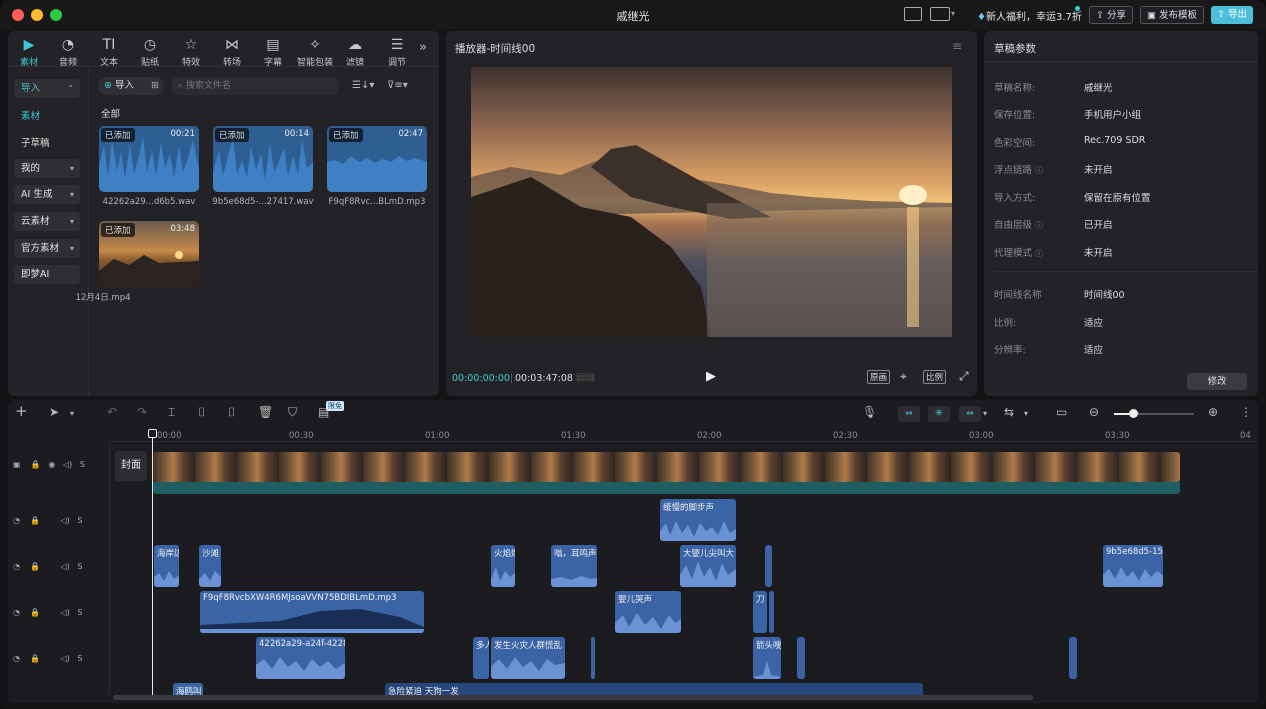  Describe the element at coordinates (210, 566) in the screenshot. I see `audio-clip: 沙滩` at that location.